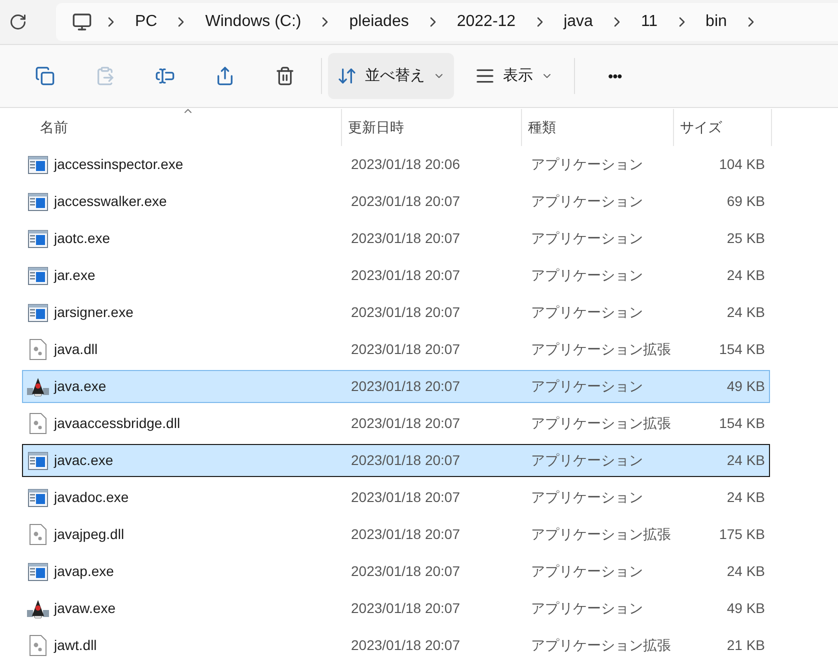  Describe the element at coordinates (578, 22) in the screenshot. I see `breadcrumb-item: java` at that location.